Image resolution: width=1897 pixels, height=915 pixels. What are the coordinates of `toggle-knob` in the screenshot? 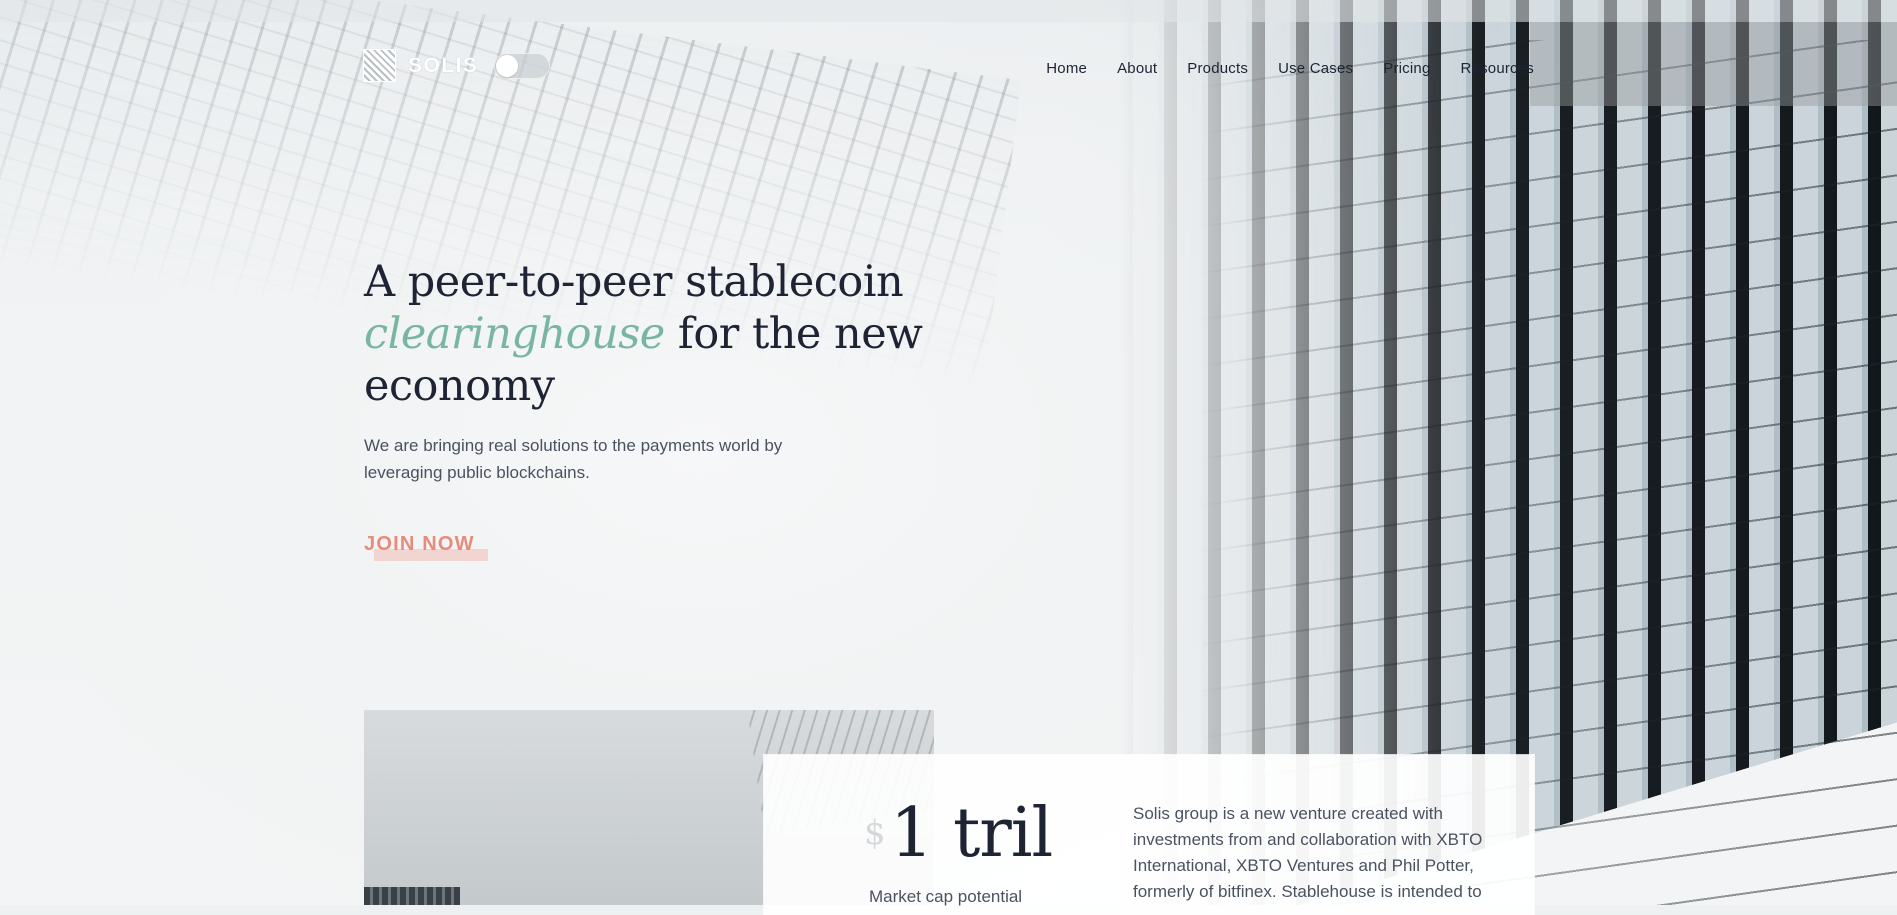 It's located at (507, 66).